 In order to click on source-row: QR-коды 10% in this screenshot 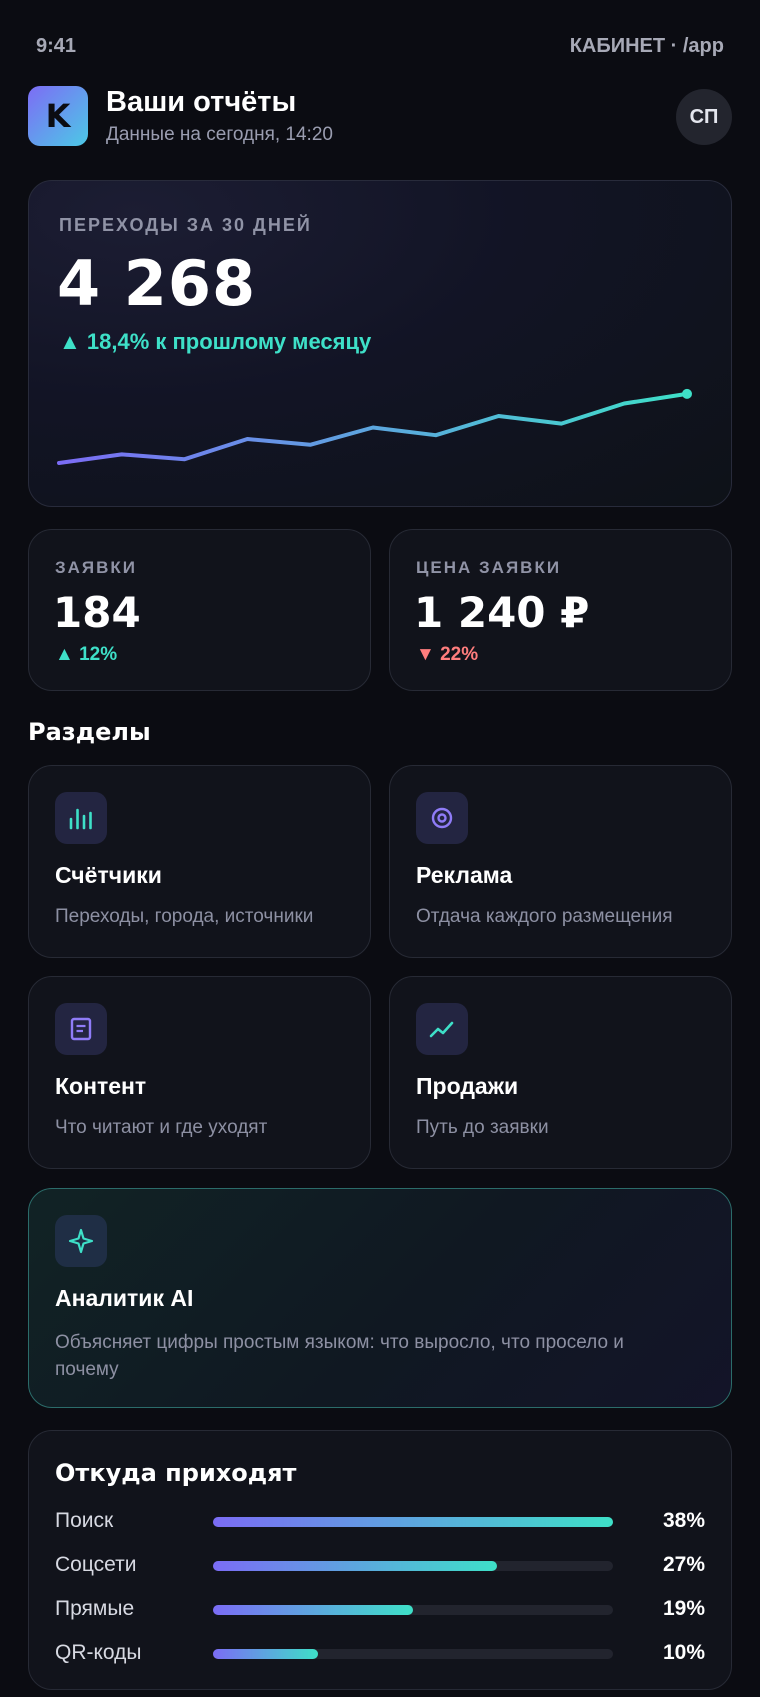, I will do `click(380, 1654)`.